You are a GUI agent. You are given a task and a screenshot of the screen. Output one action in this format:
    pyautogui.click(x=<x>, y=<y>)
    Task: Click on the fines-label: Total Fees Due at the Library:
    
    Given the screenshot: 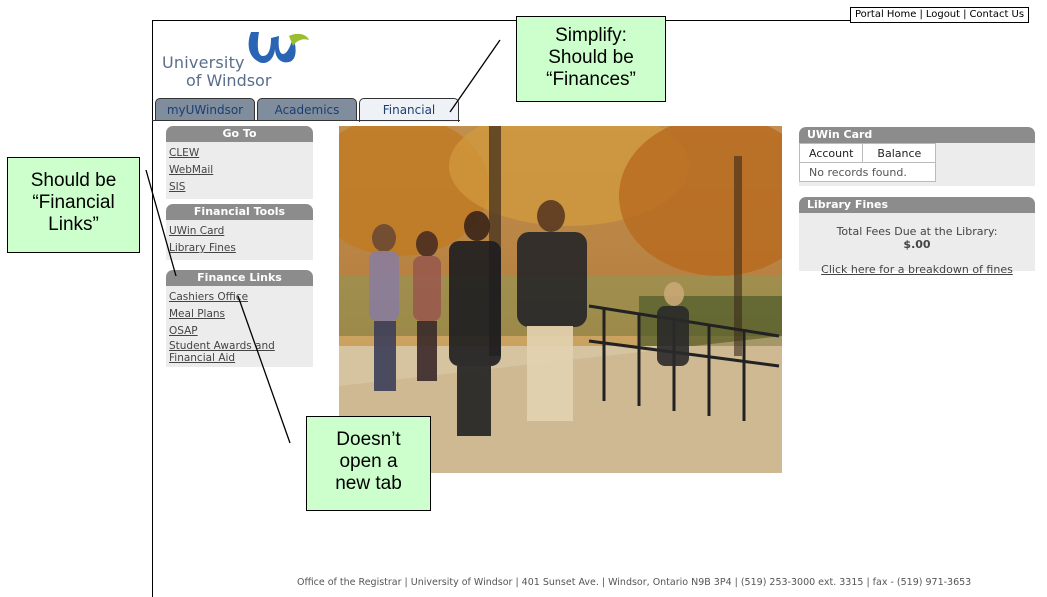 What is the action you would take?
    pyautogui.click(x=917, y=231)
    